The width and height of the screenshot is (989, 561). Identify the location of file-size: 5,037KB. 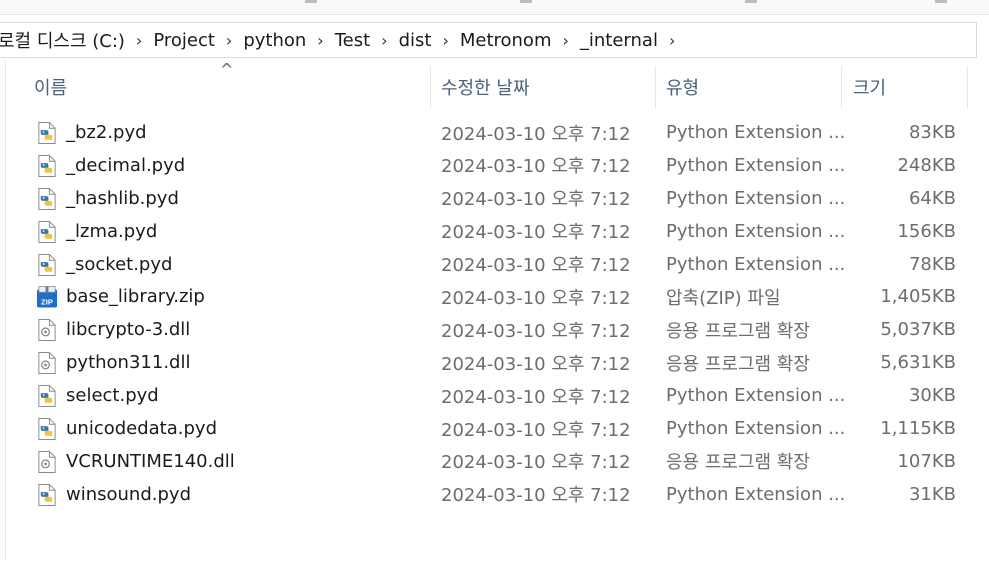
(918, 330).